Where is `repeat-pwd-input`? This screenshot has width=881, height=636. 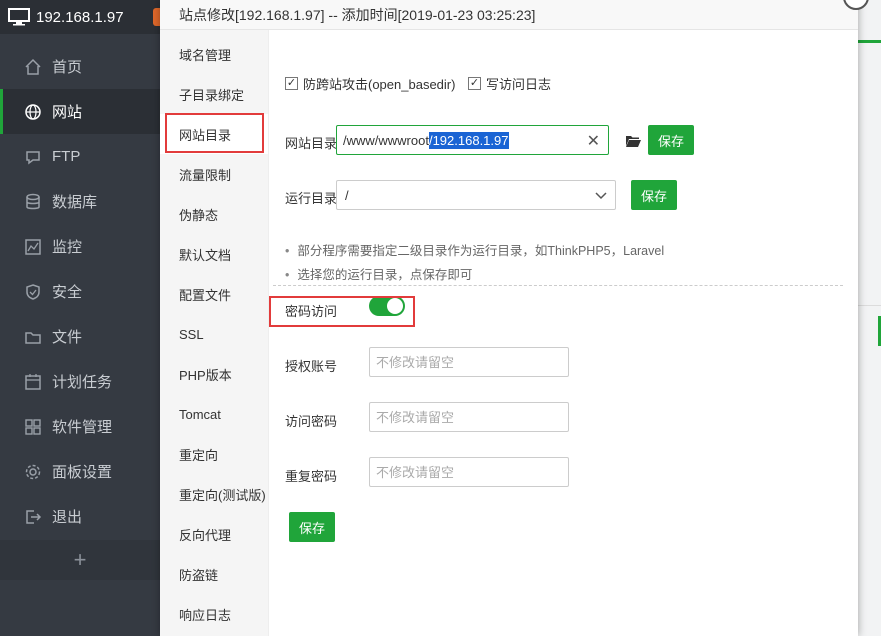
repeat-pwd-input is located at coordinates (469, 472).